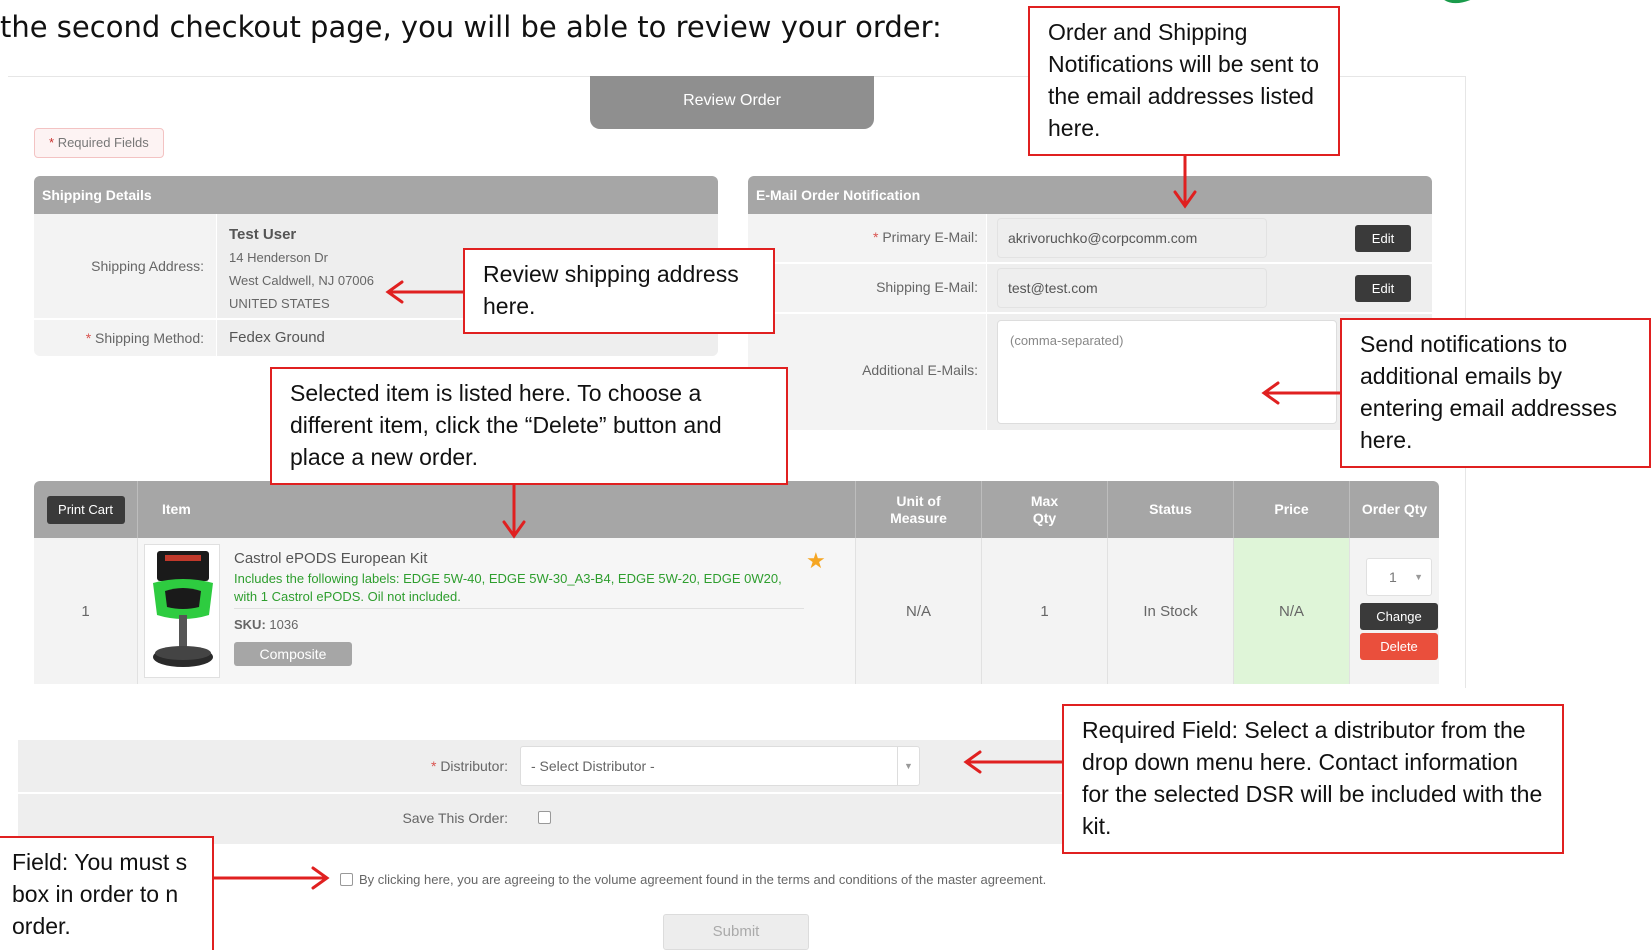 Image resolution: width=1651 pixels, height=950 pixels. What do you see at coordinates (85, 611) in the screenshot?
I see `row-index: 1` at bounding box center [85, 611].